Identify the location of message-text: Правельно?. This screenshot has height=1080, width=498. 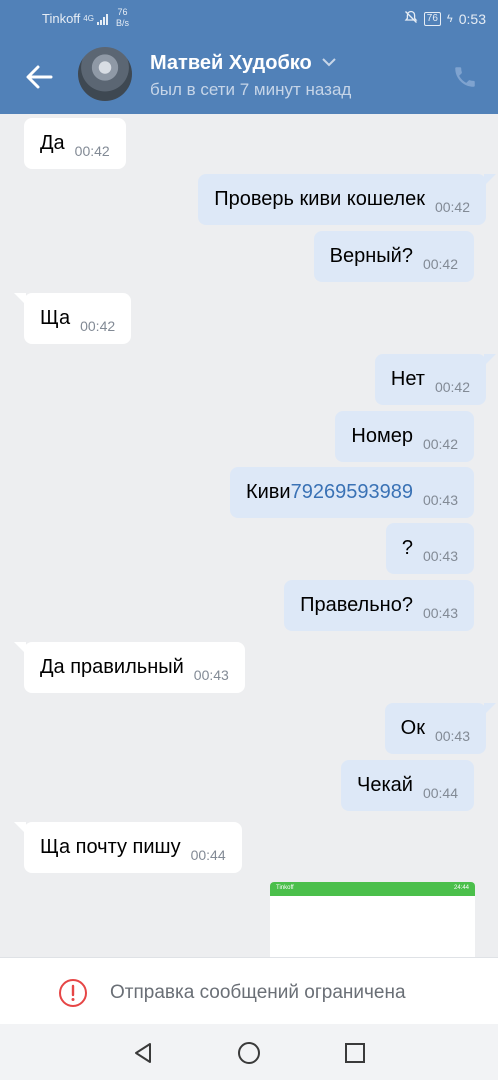
(356, 605).